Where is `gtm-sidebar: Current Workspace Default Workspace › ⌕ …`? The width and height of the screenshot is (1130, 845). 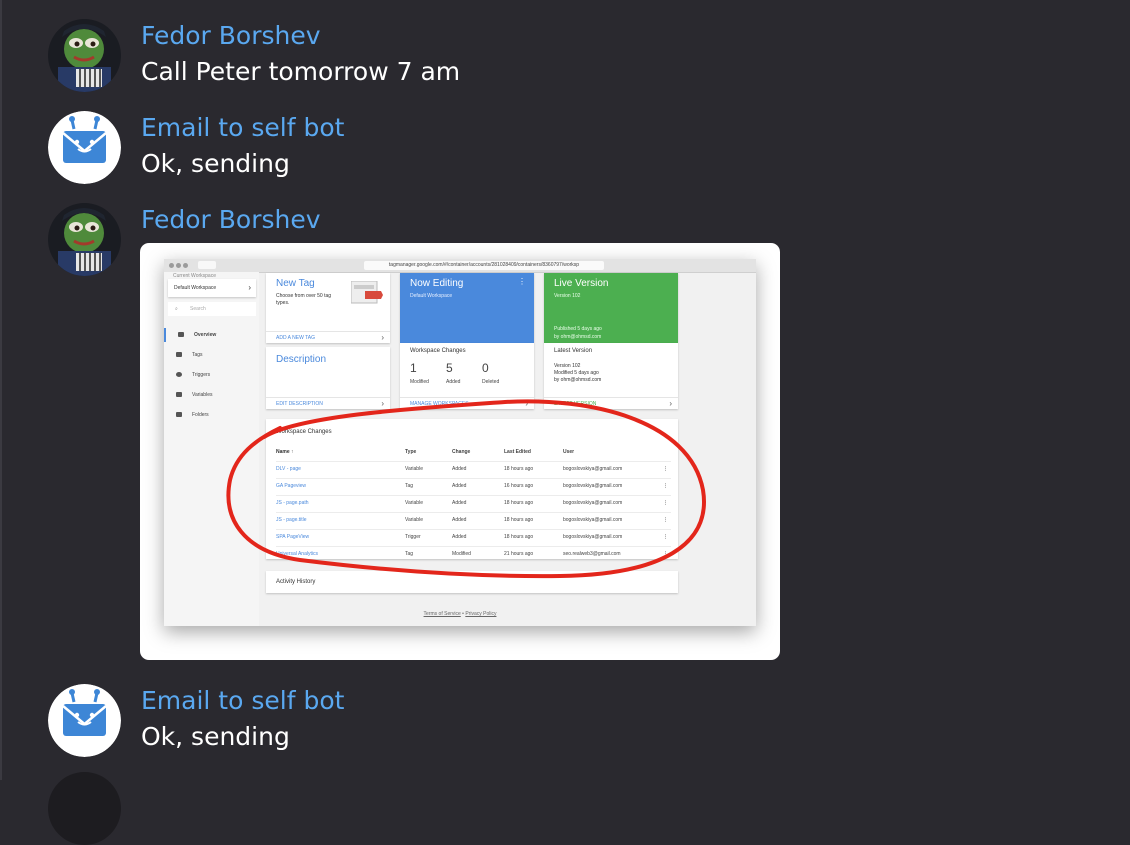
gtm-sidebar: Current Workspace Default Workspace › ⌕ … is located at coordinates (211, 449).